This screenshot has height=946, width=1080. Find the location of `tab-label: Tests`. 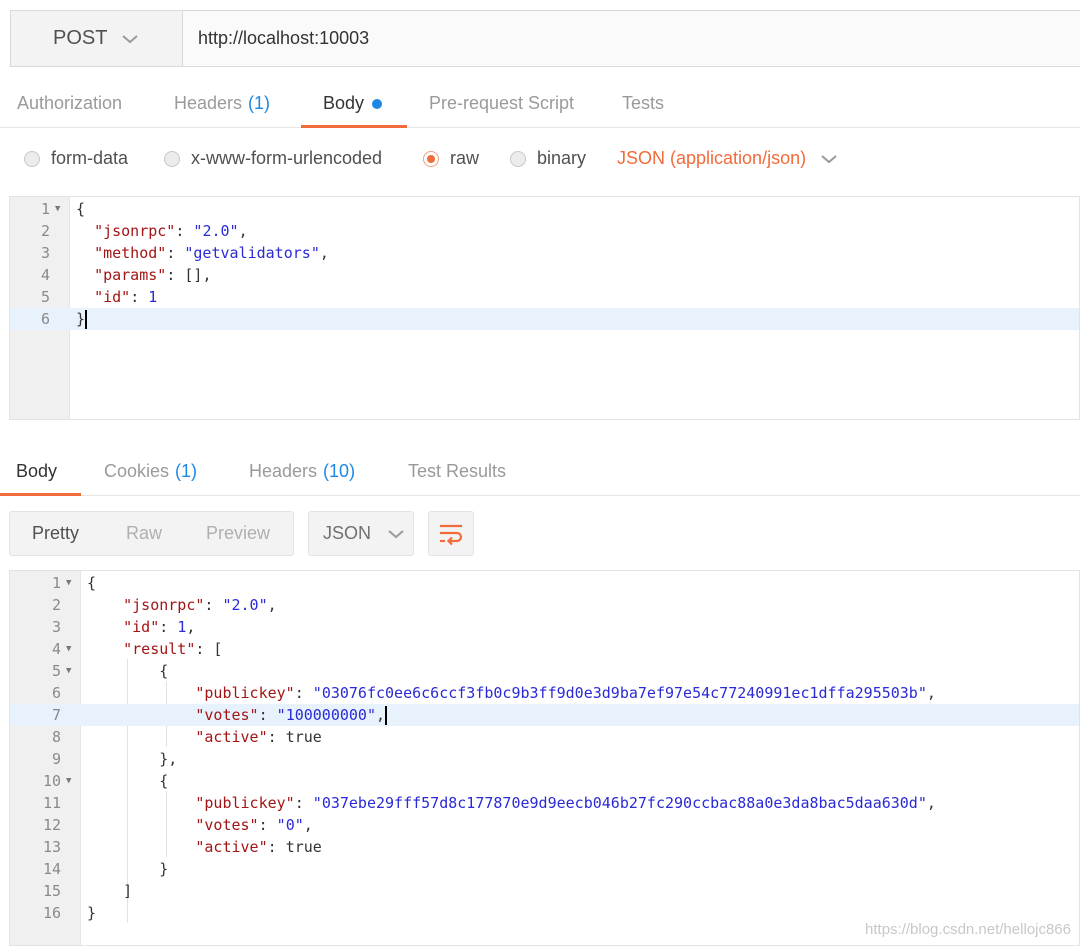

tab-label: Tests is located at coordinates (643, 103).